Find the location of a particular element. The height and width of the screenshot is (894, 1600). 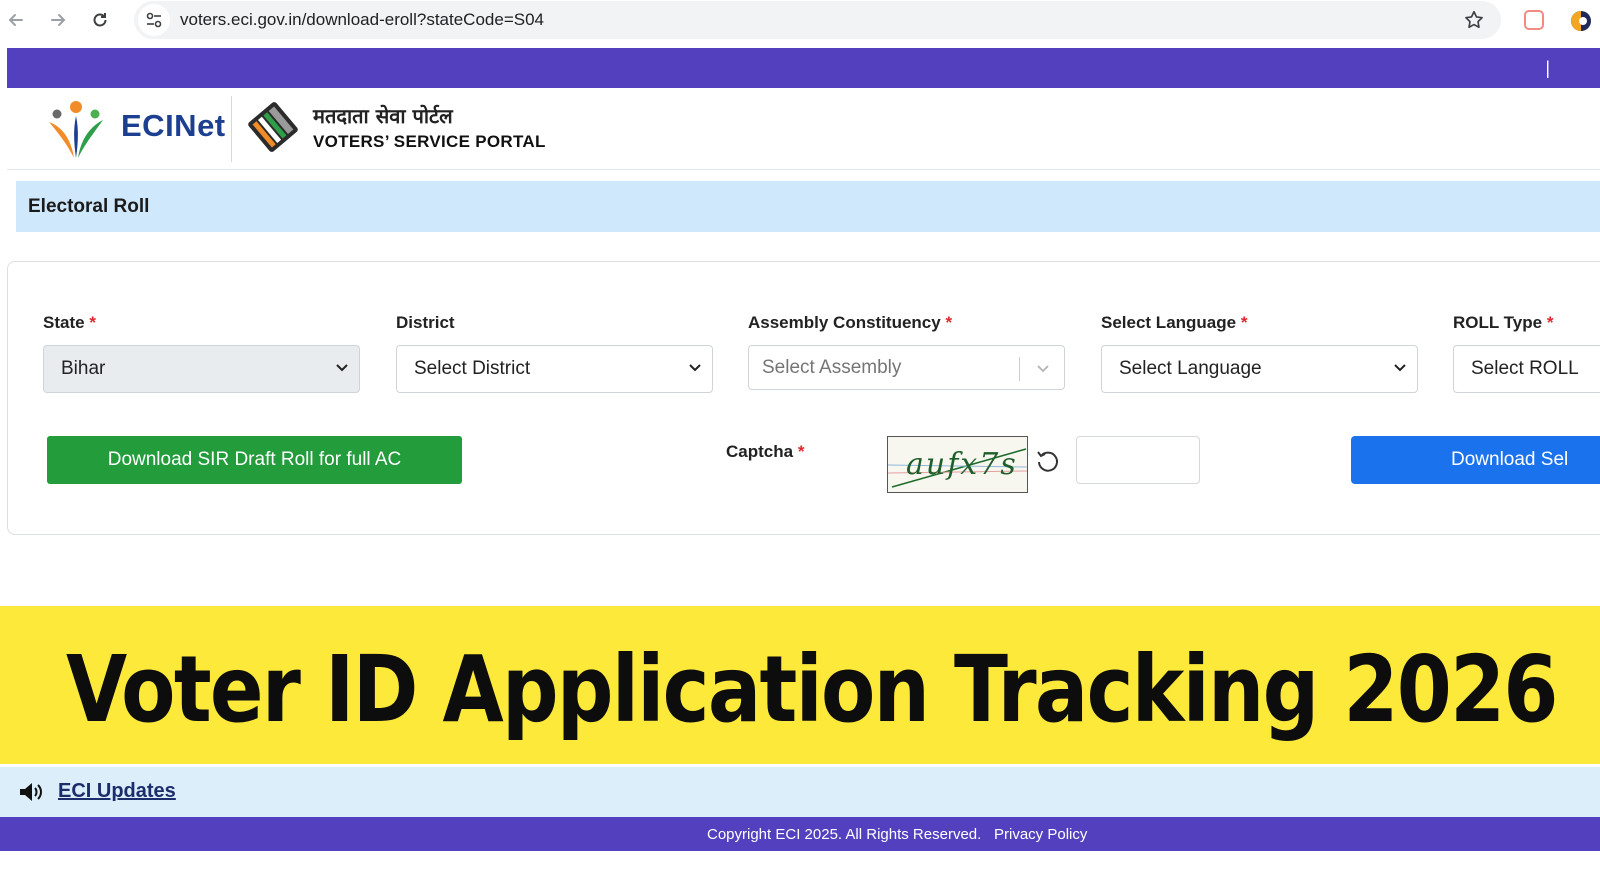

ecinet-brand: ECINet is located at coordinates (173, 126).